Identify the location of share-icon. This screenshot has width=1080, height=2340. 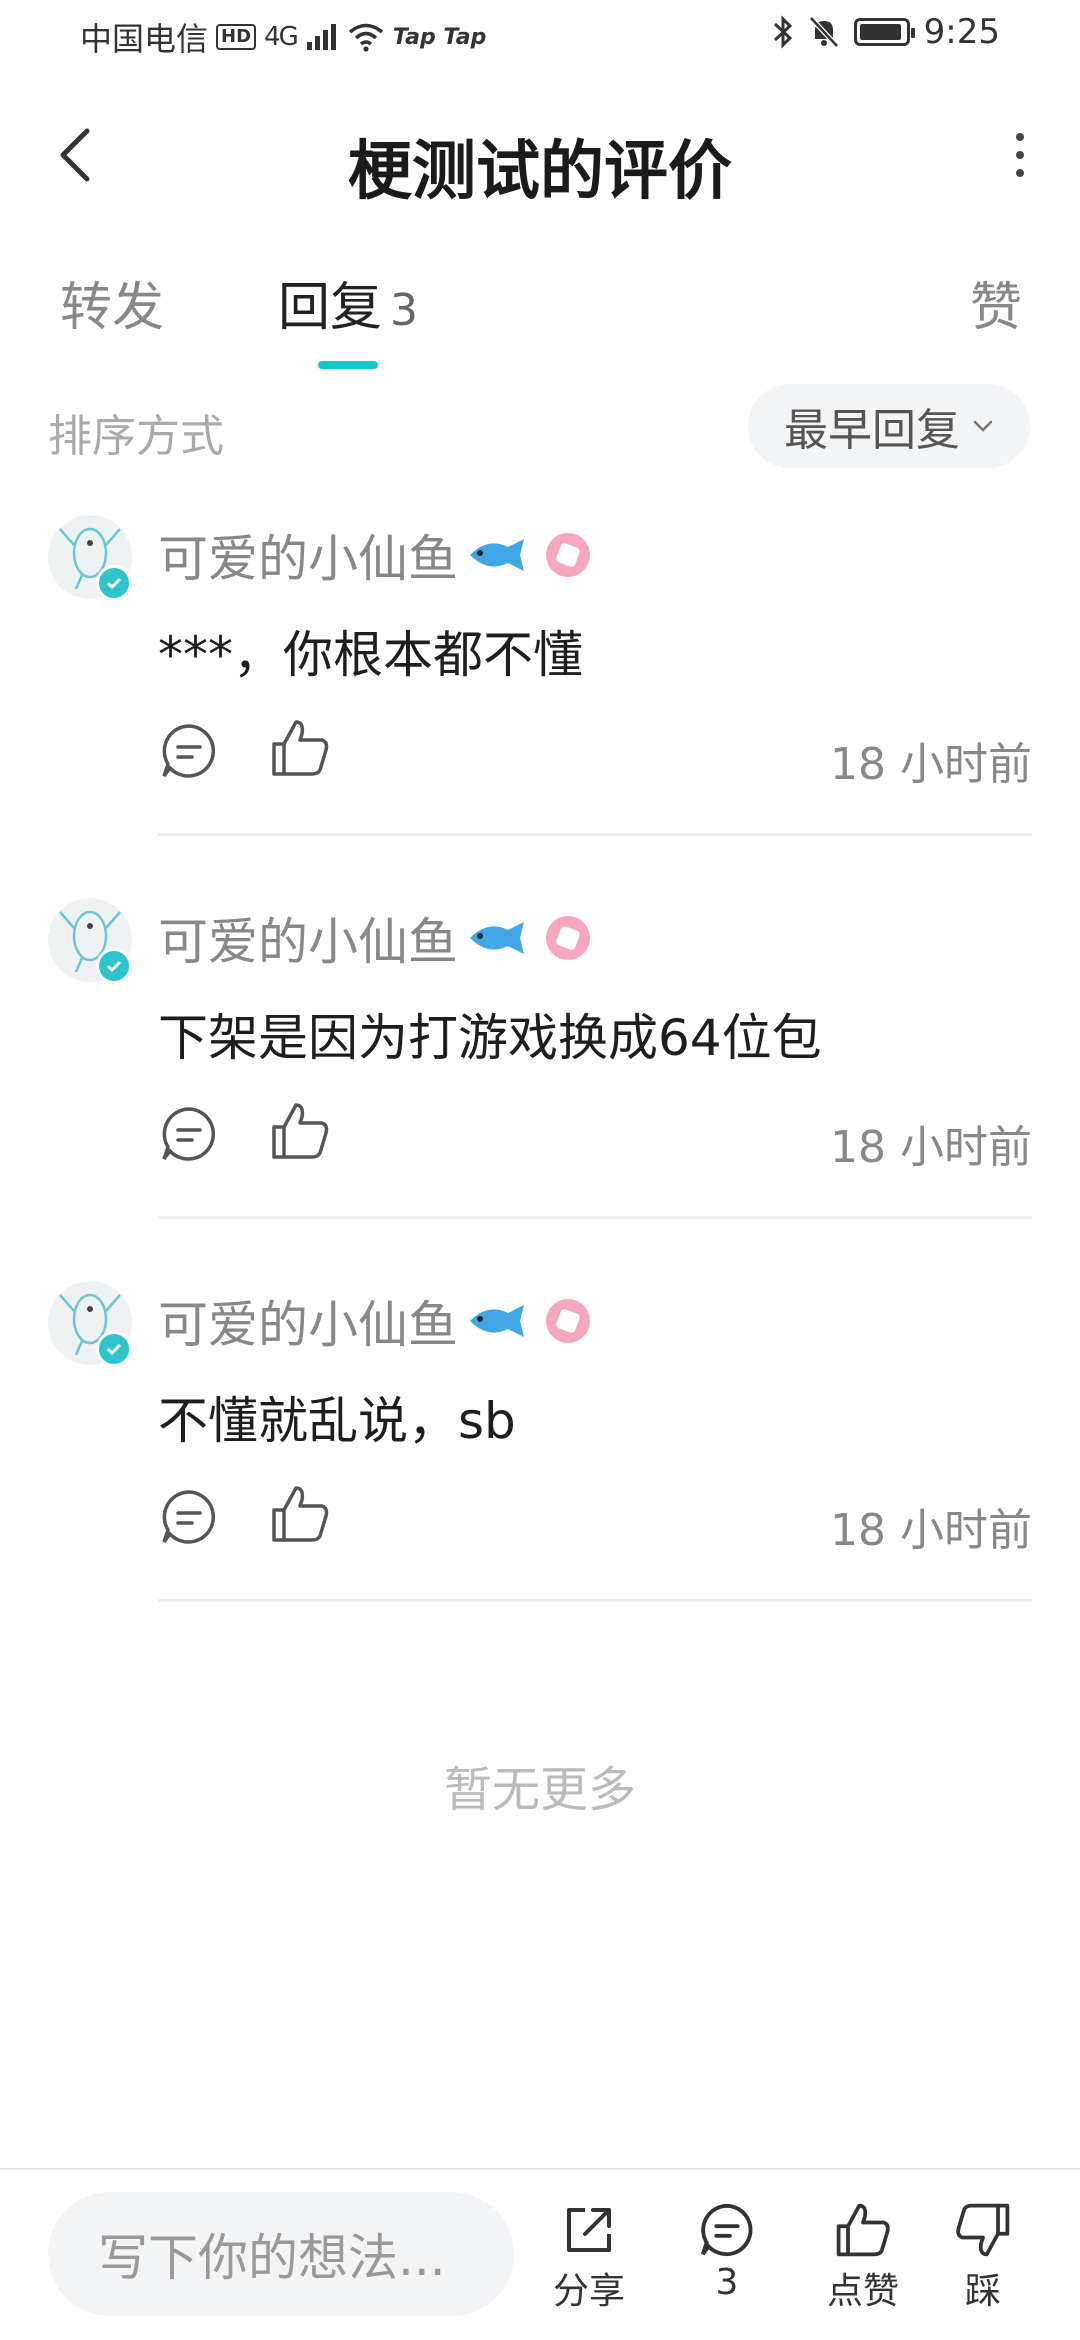
(589, 2230).